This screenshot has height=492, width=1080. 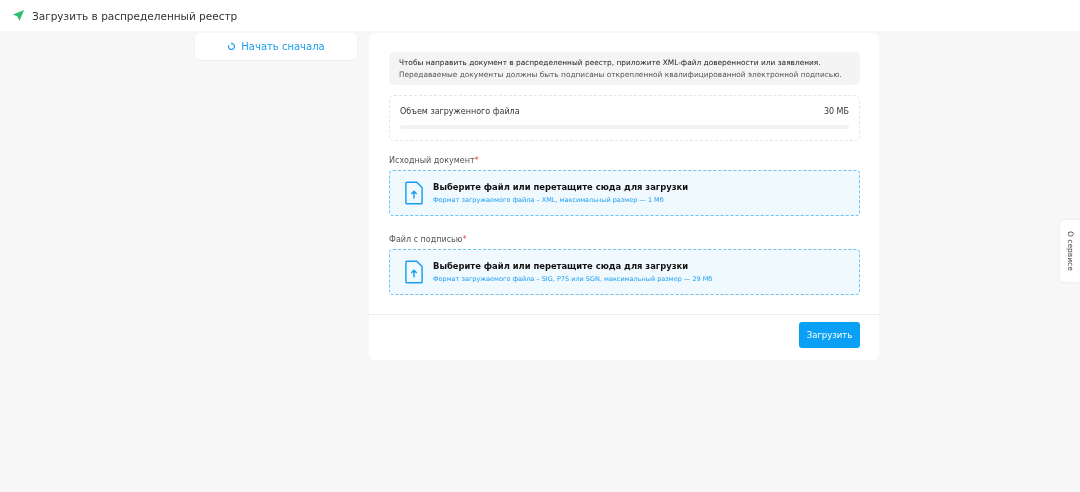 What do you see at coordinates (428, 239) in the screenshot?
I see `field-label: Файл с подписью*` at bounding box center [428, 239].